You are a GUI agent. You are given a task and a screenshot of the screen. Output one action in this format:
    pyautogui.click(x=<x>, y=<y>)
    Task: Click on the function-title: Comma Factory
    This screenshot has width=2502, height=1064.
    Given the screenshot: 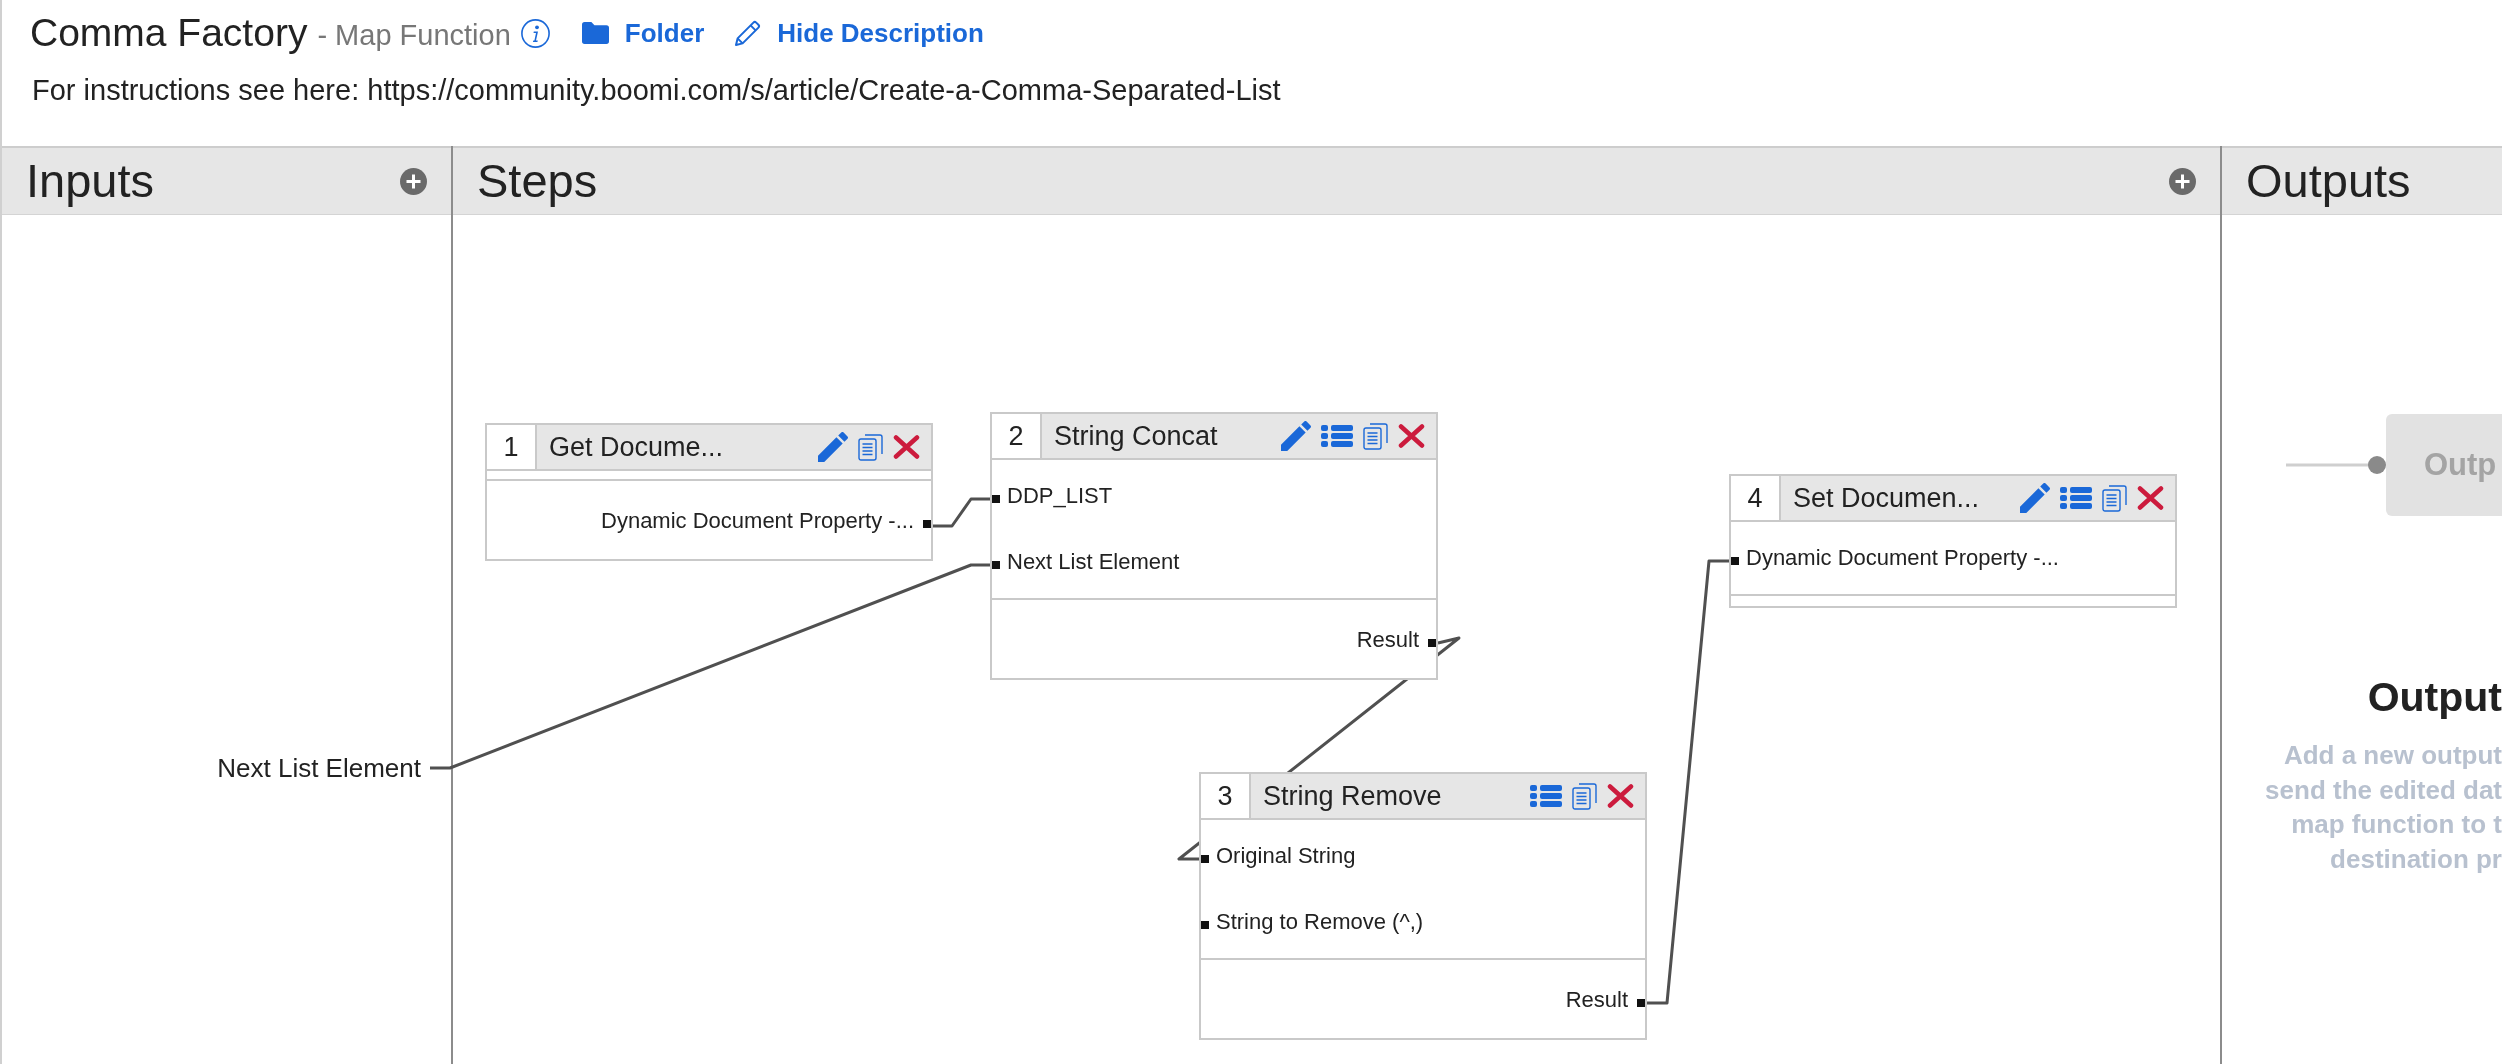 What is the action you would take?
    pyautogui.click(x=169, y=33)
    